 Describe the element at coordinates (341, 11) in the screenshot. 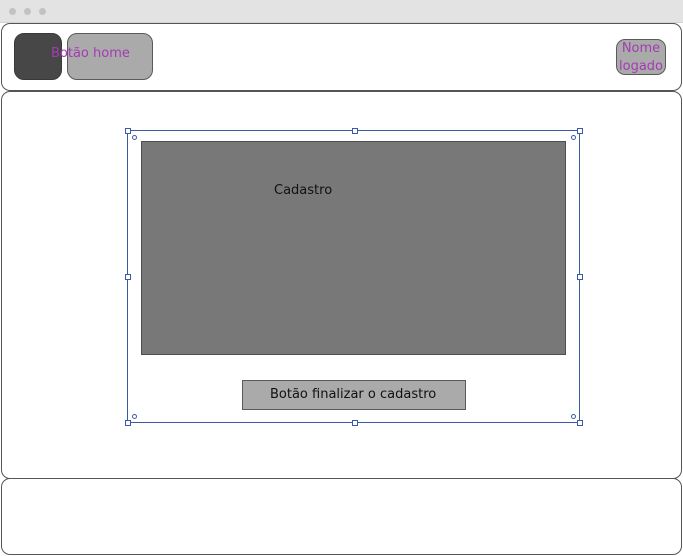

I see `window-titlebar` at that location.